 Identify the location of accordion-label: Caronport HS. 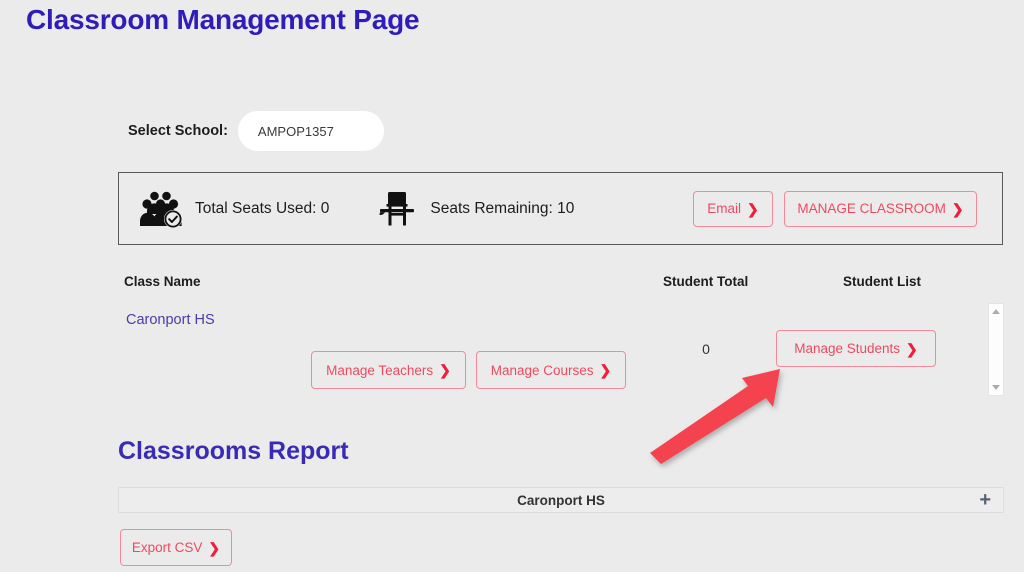
(561, 500).